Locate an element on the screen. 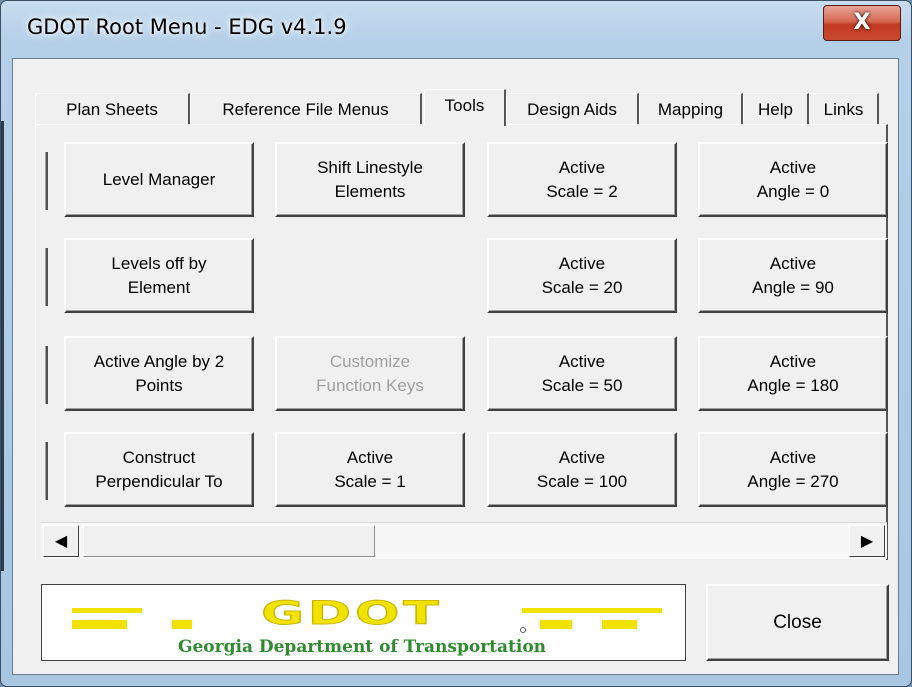  title-bar: GDOT Root Menu - EDG v4.1.9 X is located at coordinates (456, 29).